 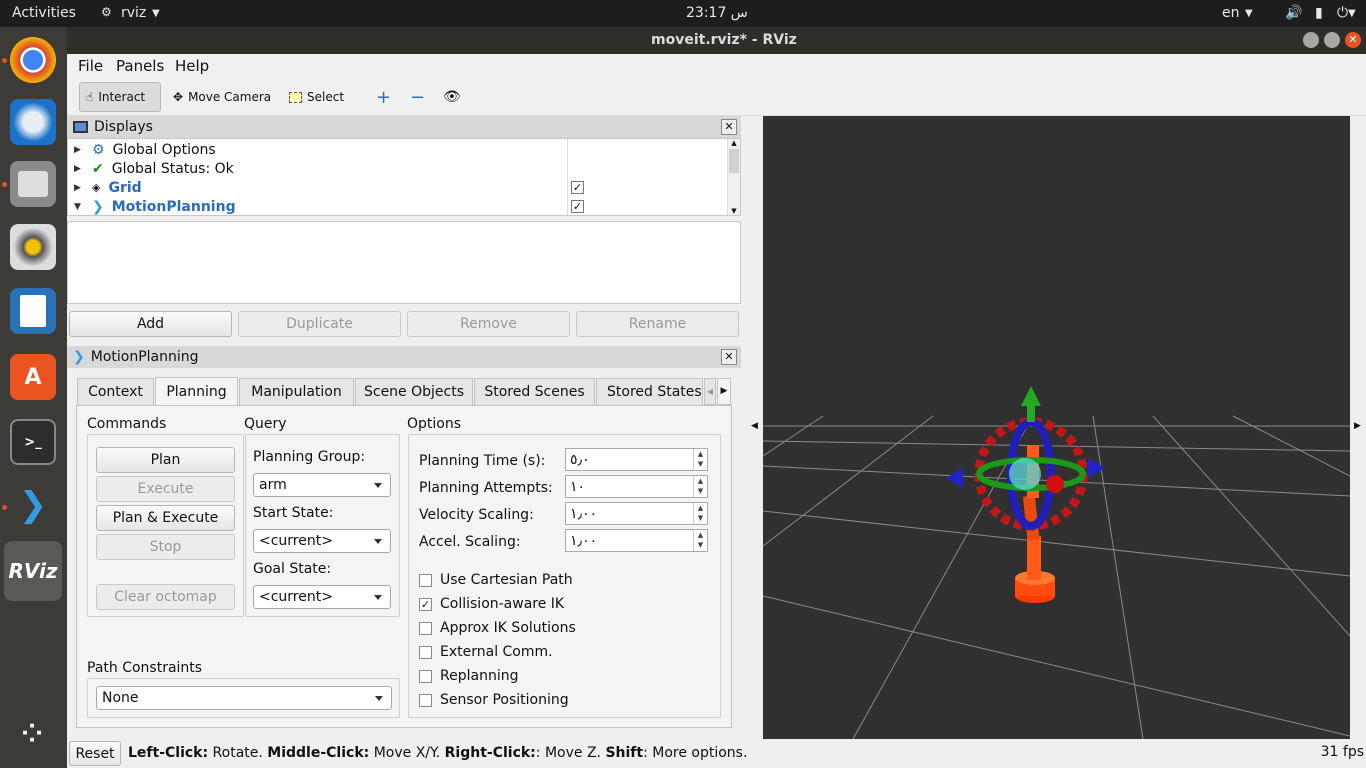 I want to click on menu-panels: Panels, so click(x=140, y=66).